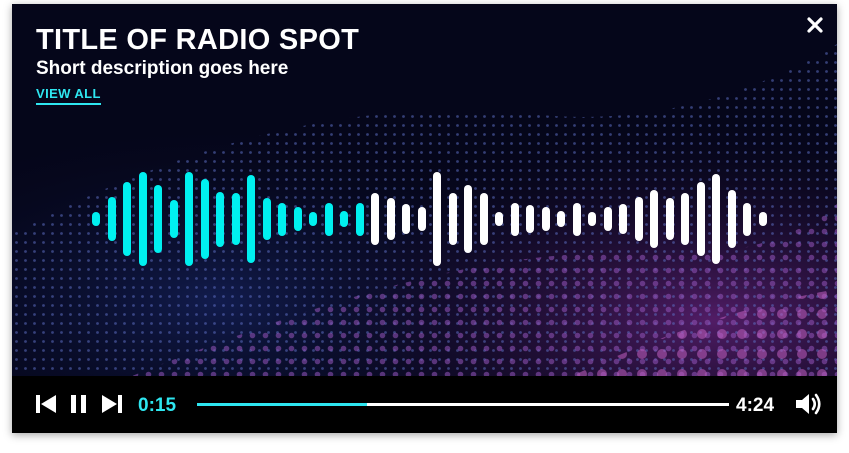 The width and height of the screenshot is (849, 453). What do you see at coordinates (68, 95) in the screenshot?
I see `view-all-link: VIEW ALL` at bounding box center [68, 95].